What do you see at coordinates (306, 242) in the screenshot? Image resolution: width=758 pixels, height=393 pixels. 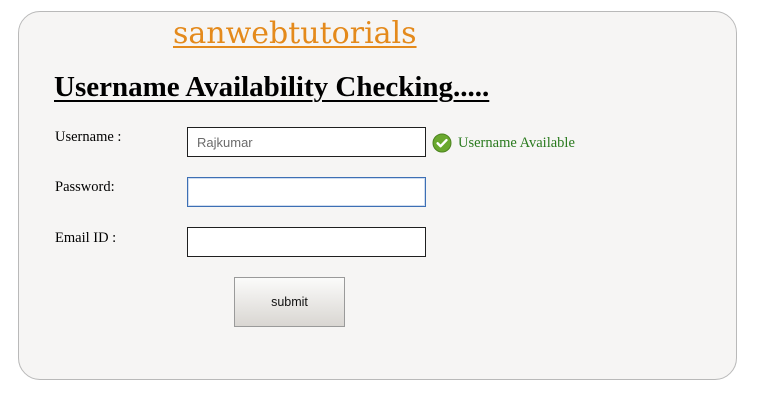 I see `email-input` at bounding box center [306, 242].